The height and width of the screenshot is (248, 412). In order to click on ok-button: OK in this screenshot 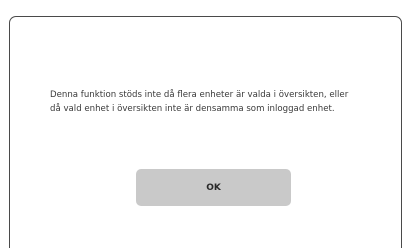, I will do `click(213, 187)`.